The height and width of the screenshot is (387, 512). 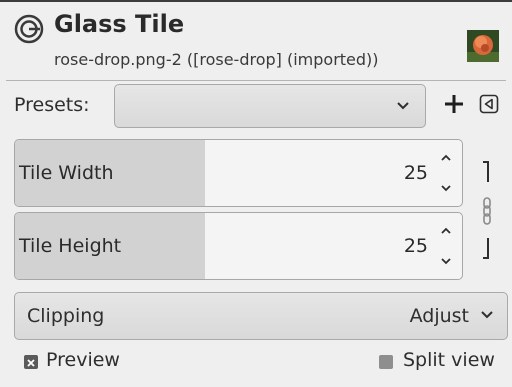 What do you see at coordinates (487, 210) in the screenshot?
I see `chain-link-icon` at bounding box center [487, 210].